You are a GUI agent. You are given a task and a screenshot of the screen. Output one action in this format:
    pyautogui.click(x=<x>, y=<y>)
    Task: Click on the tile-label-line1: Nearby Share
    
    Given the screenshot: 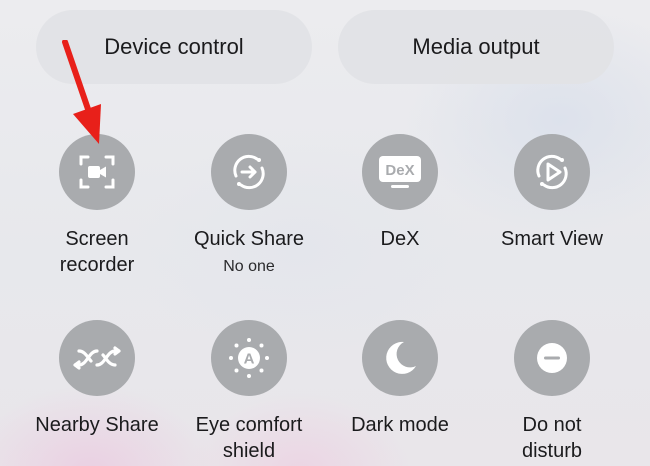 What is the action you would take?
    pyautogui.click(x=97, y=425)
    